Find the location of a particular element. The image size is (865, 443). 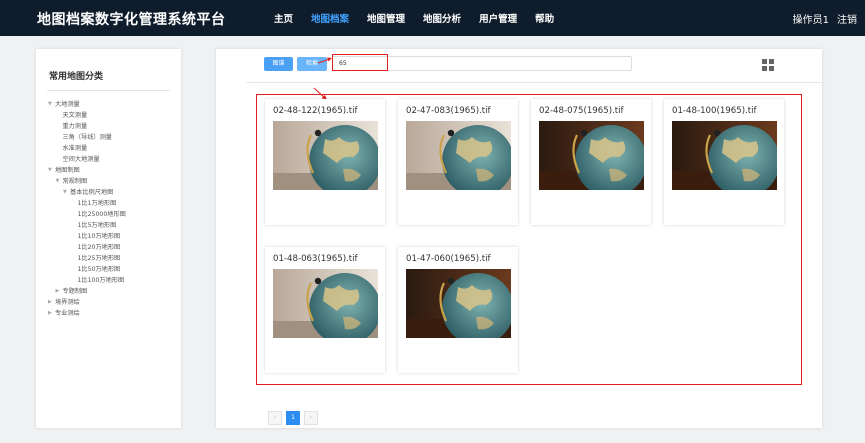

tree-item: 1比25000地形图 is located at coordinates (108, 214).